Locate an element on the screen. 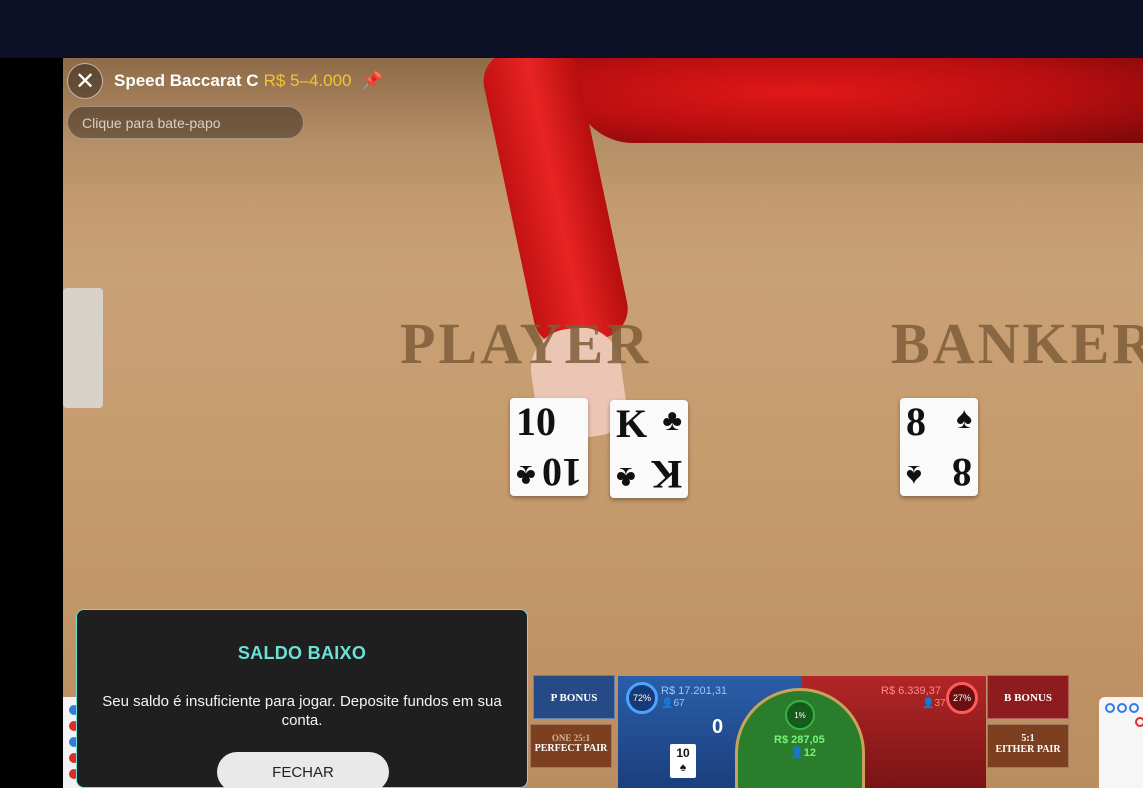 The height and width of the screenshot is (788, 1143). game-header: ✕ Speed Baccarat C R$ 5–4.000 📌 is located at coordinates (225, 81).